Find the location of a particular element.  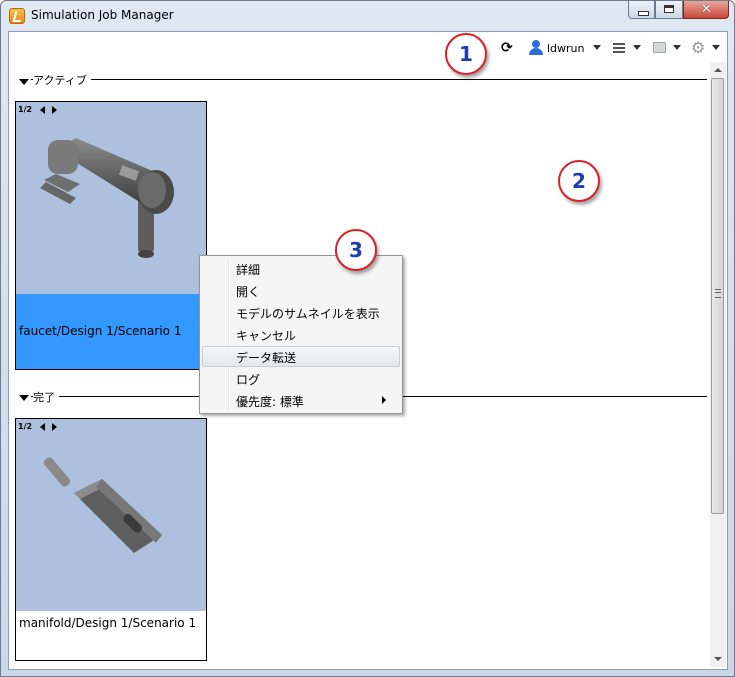

toolbar: ⟳ ldwrun ⚙ is located at coordinates (368, 48).